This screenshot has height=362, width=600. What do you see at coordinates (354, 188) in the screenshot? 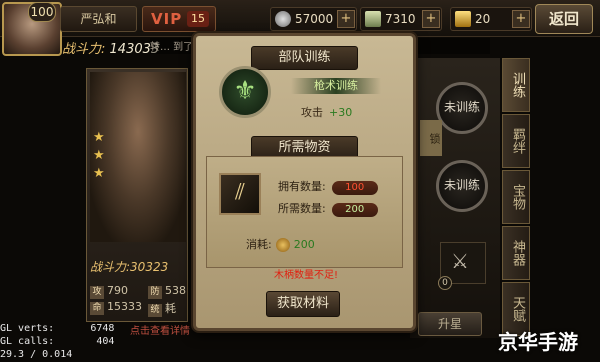
I see `owned-value: 100` at bounding box center [354, 188].